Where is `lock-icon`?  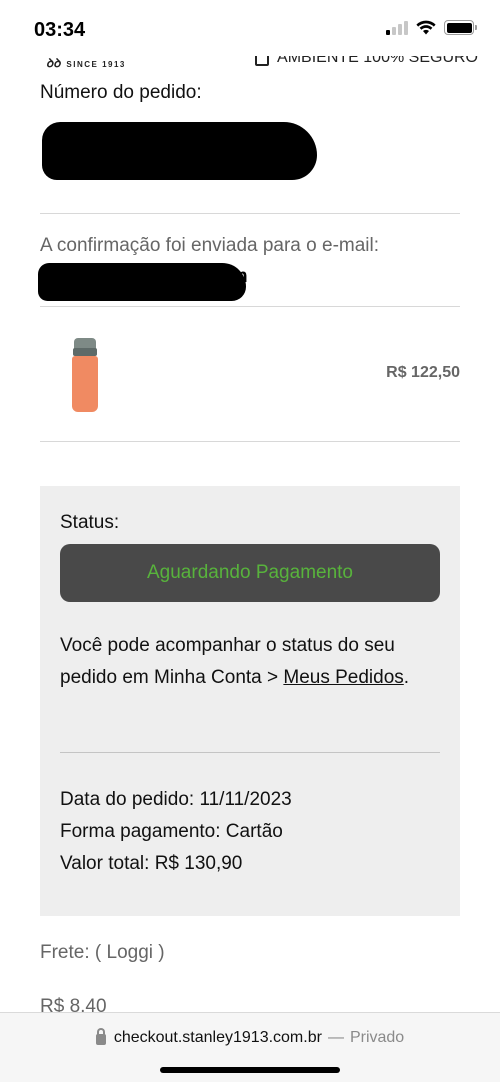
lock-icon is located at coordinates (100, 1036).